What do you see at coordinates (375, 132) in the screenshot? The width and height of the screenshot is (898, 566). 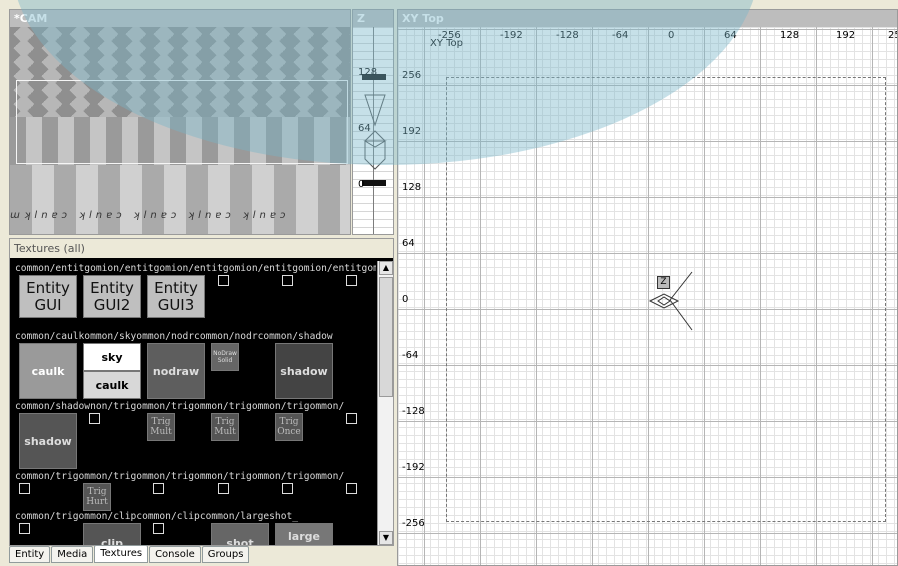 I see `z-camera-icon` at bounding box center [375, 132].